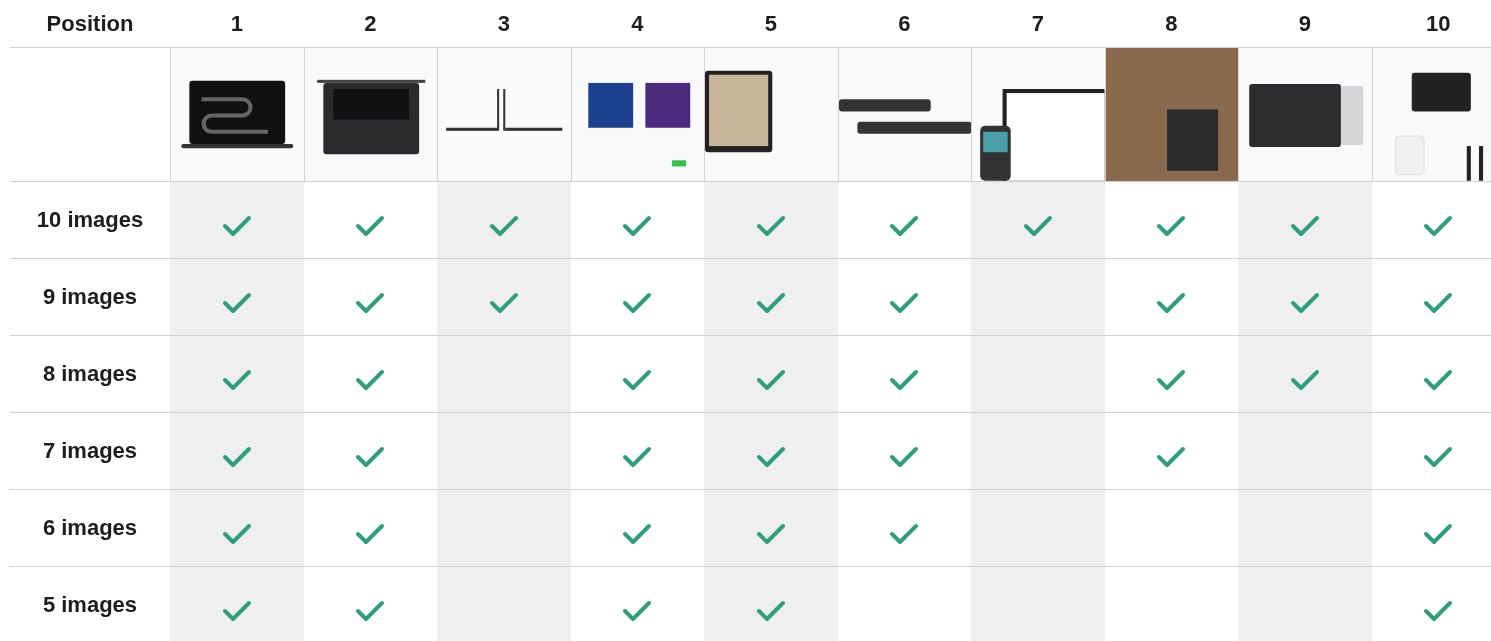  Describe the element at coordinates (90, 374) in the screenshot. I see `row-label: 8 images` at that location.